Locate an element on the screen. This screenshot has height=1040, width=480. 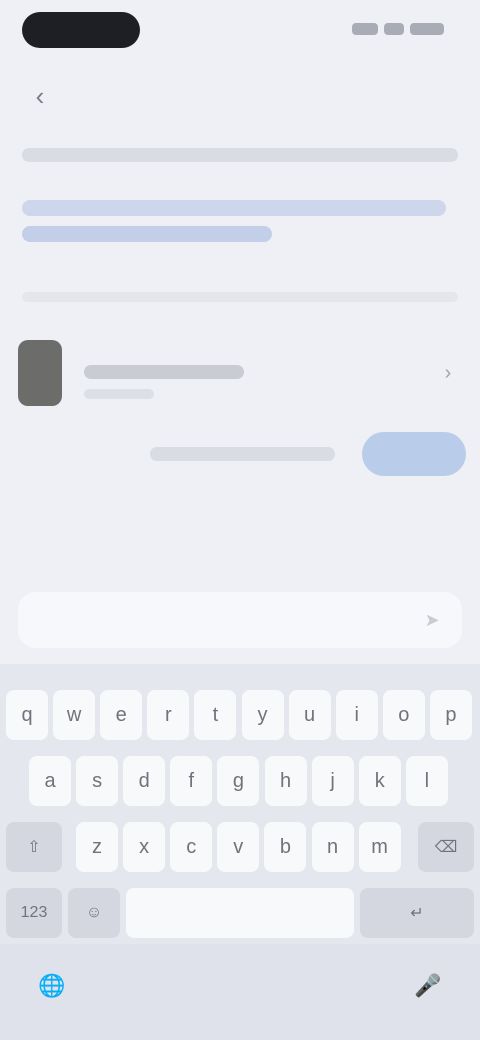
backspace-key: ⌫ is located at coordinates (446, 847).